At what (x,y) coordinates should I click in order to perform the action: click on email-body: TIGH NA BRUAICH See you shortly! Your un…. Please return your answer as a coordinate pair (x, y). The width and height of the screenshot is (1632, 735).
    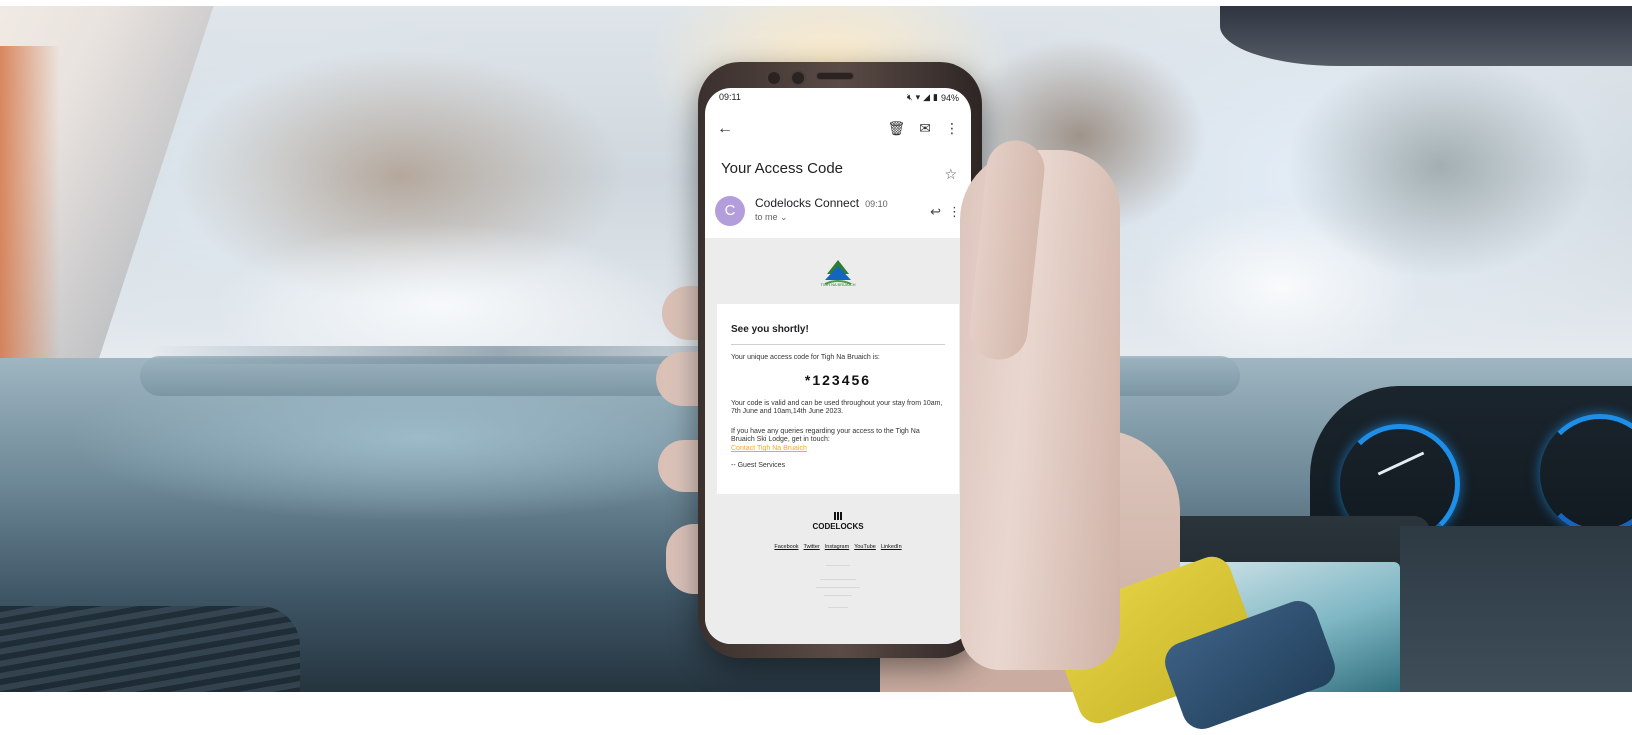
    Looking at the image, I should click on (838, 441).